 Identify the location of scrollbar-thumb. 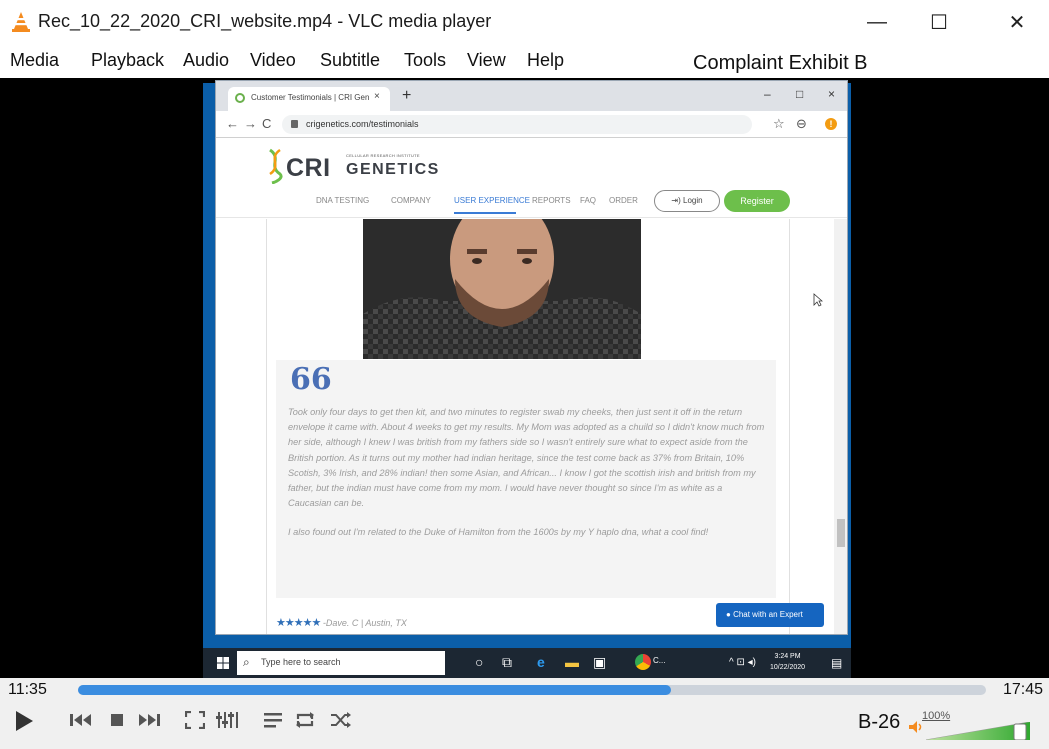
(841, 533).